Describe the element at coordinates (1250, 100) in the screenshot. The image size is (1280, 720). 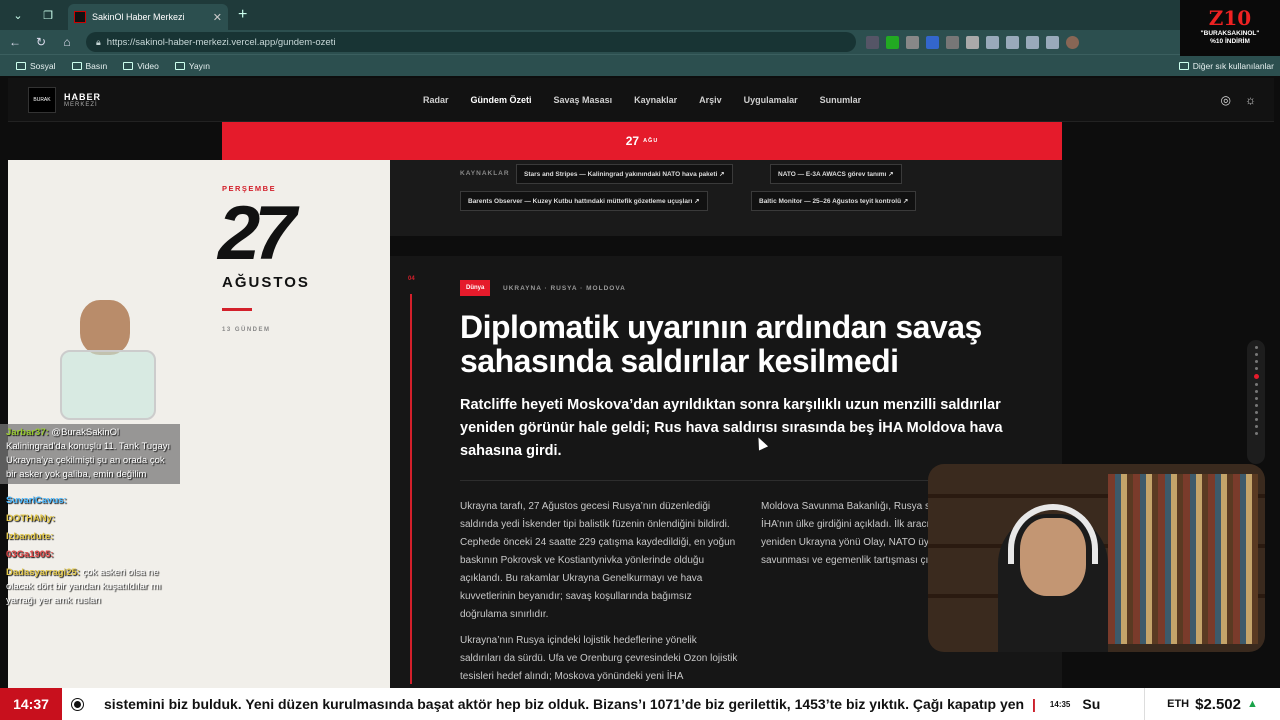
I see `theme-toggle-icon: ☼` at that location.